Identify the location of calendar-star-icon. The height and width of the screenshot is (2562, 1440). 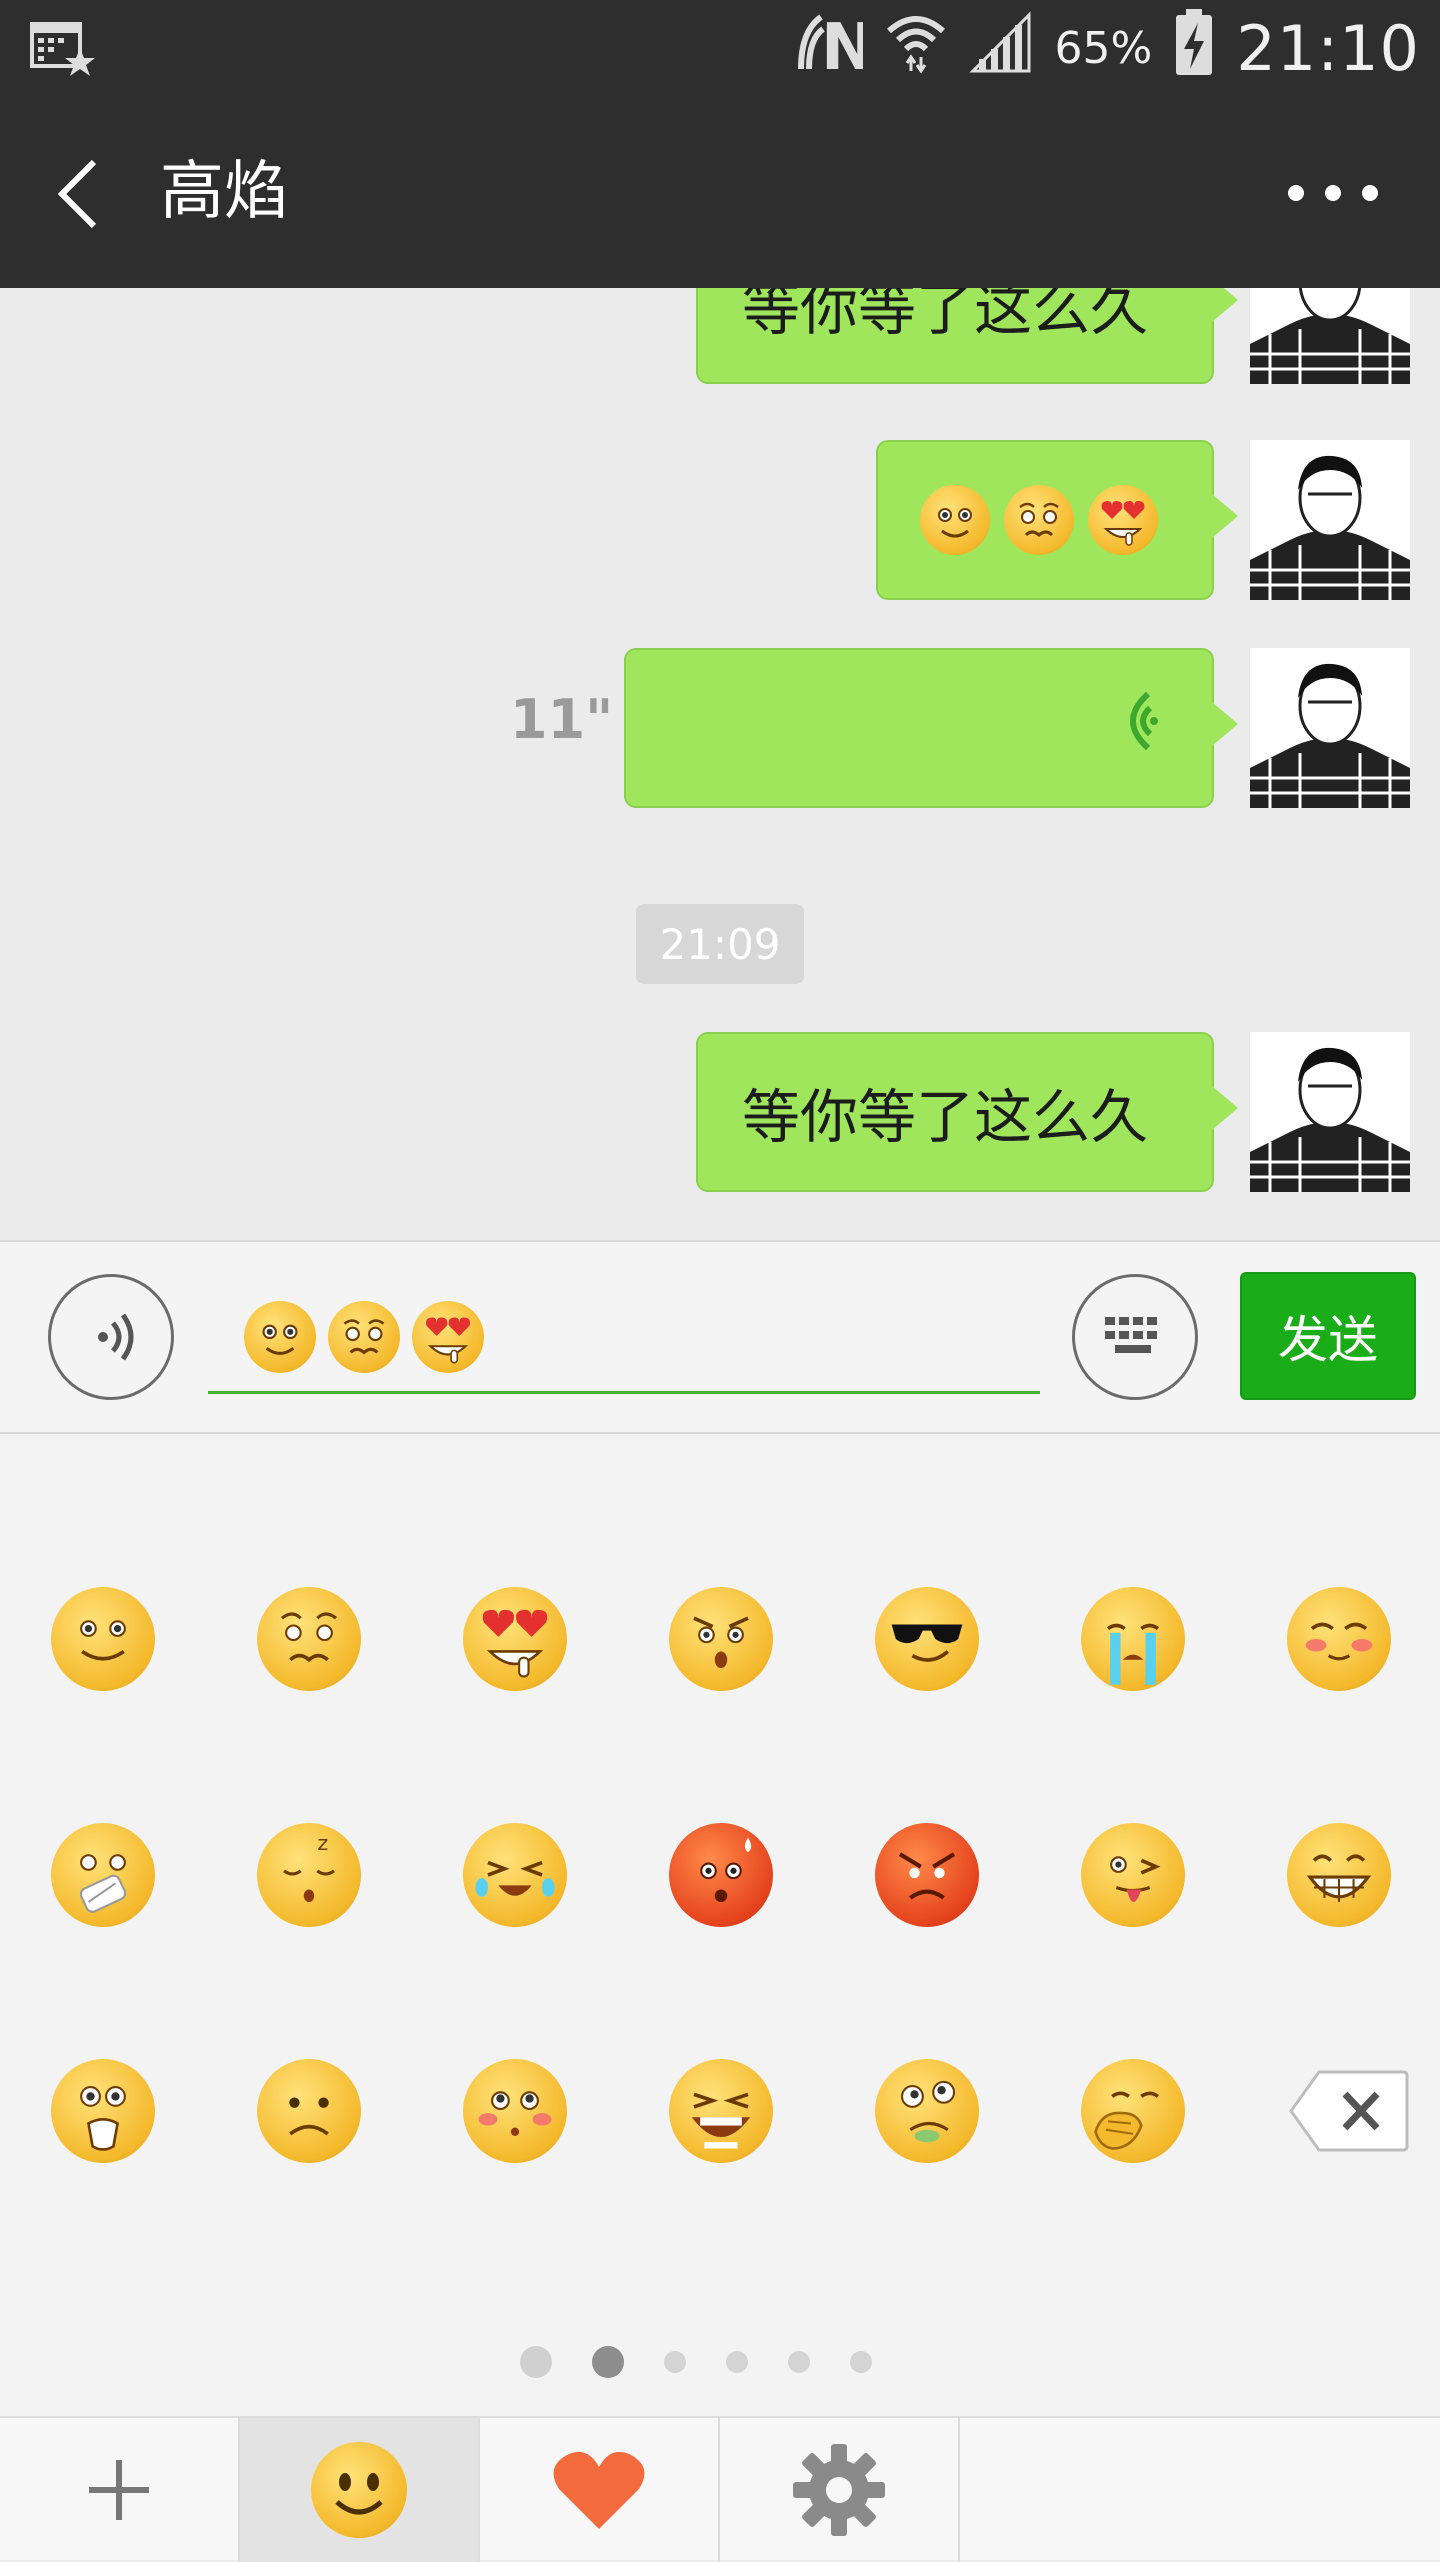
(63, 49).